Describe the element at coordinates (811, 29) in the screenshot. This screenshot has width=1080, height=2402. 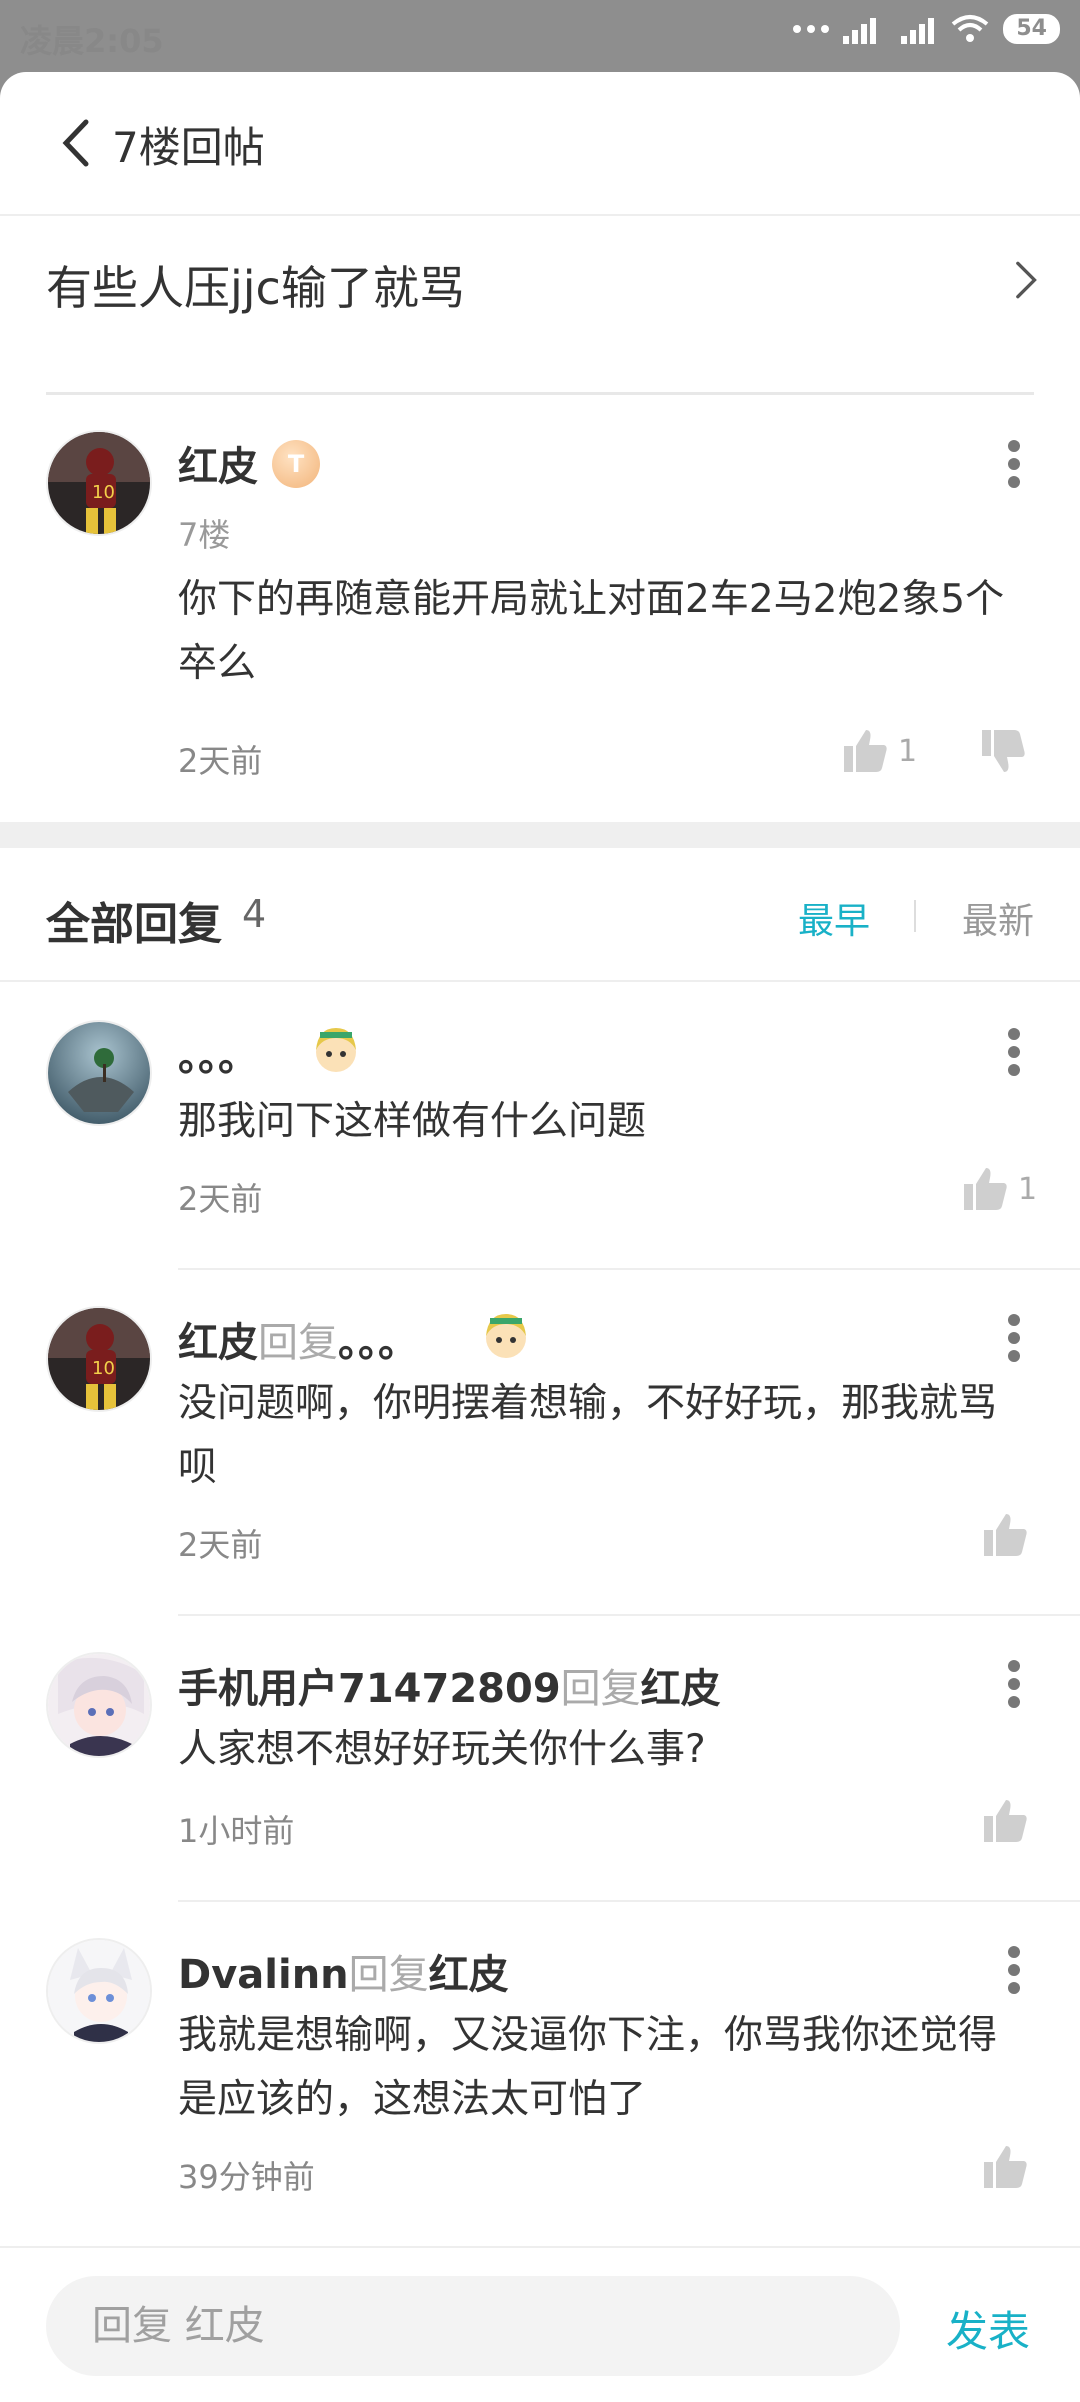
I see `more-notifications-icon` at that location.